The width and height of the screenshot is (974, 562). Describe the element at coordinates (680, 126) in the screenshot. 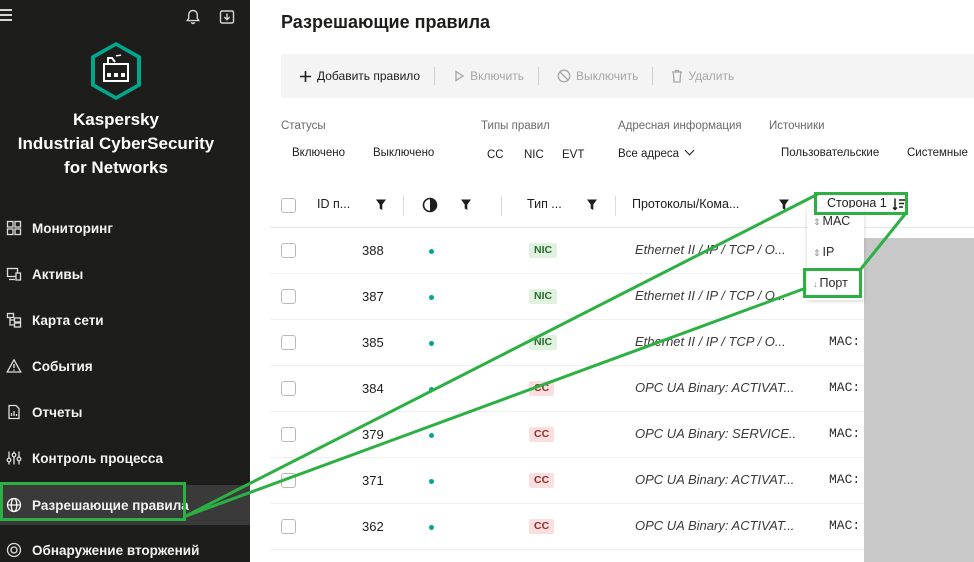

I see `address-filter-label: Адресная информация` at that location.